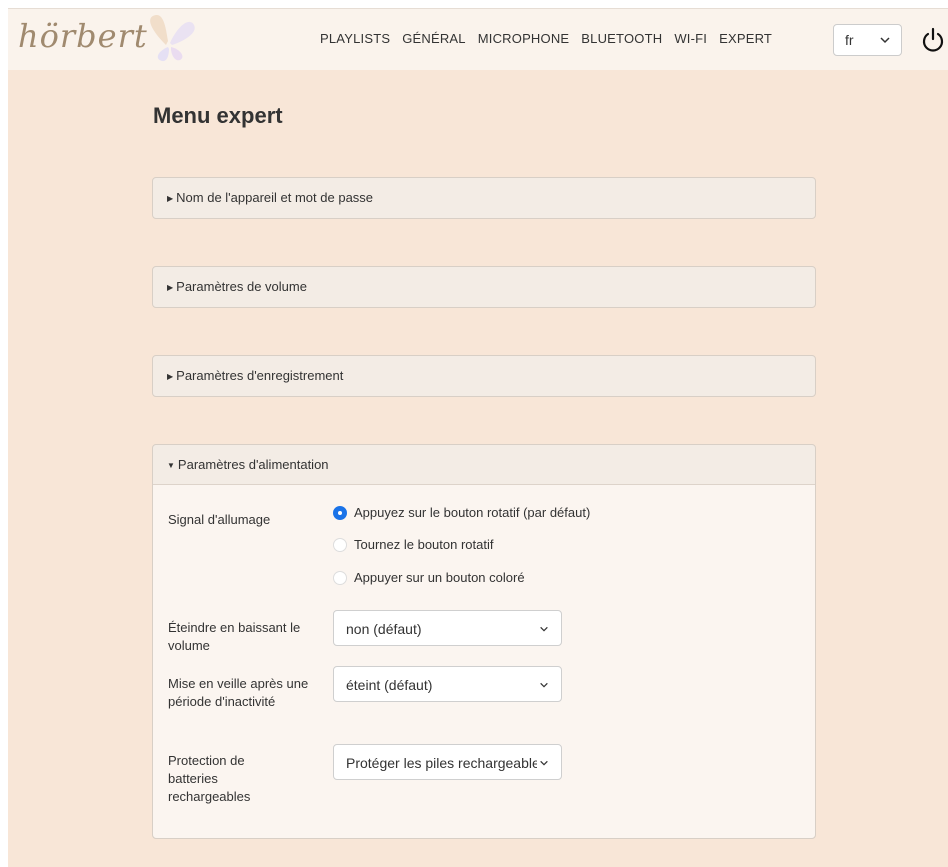 Image resolution: width=948 pixels, height=867 pixels. What do you see at coordinates (234, 636) in the screenshot?
I see `volume-off-label: Éteindre en baissant le volume` at bounding box center [234, 636].